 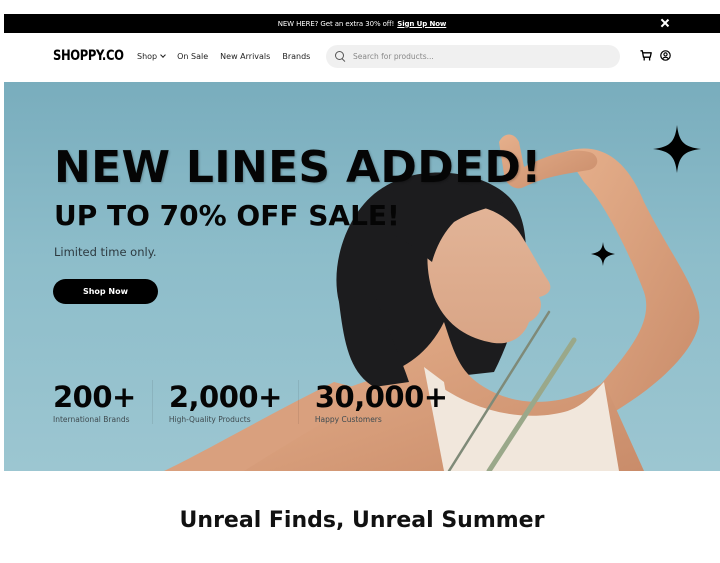 What do you see at coordinates (227, 215) in the screenshot?
I see `hero-subheadline: UP TO 70% OFF SALE!` at bounding box center [227, 215].